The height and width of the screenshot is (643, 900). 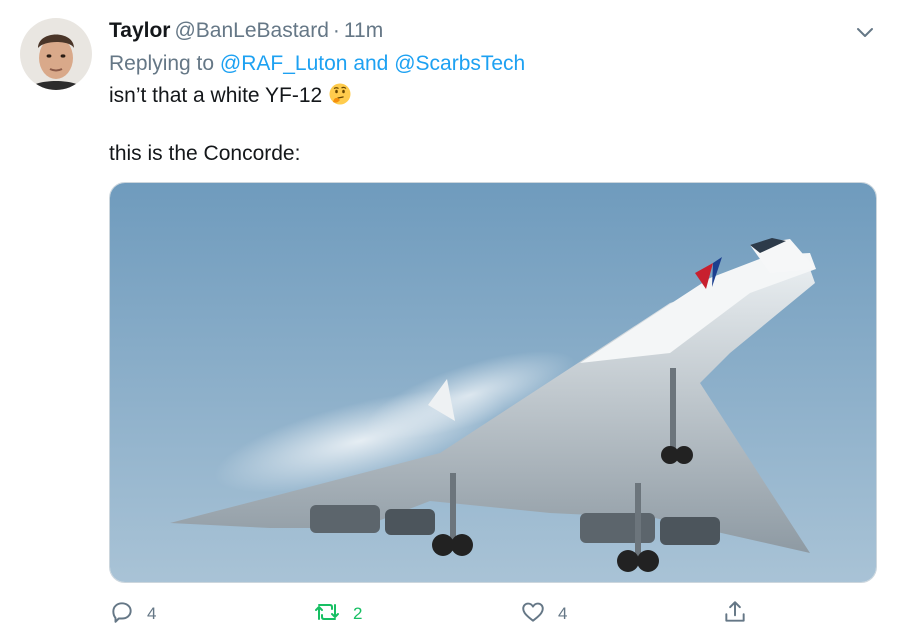 I want to click on mention-raf-luton: @RAF_Luton, so click(x=284, y=63).